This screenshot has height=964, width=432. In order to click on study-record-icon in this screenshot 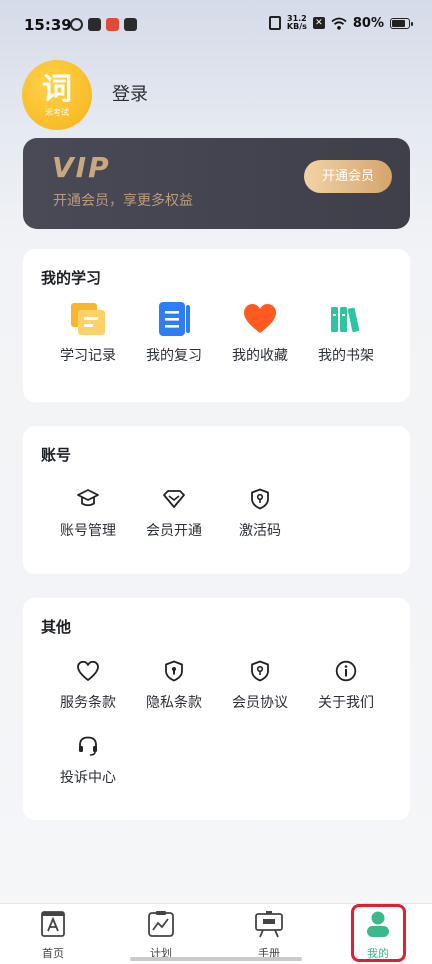, I will do `click(88, 319)`.